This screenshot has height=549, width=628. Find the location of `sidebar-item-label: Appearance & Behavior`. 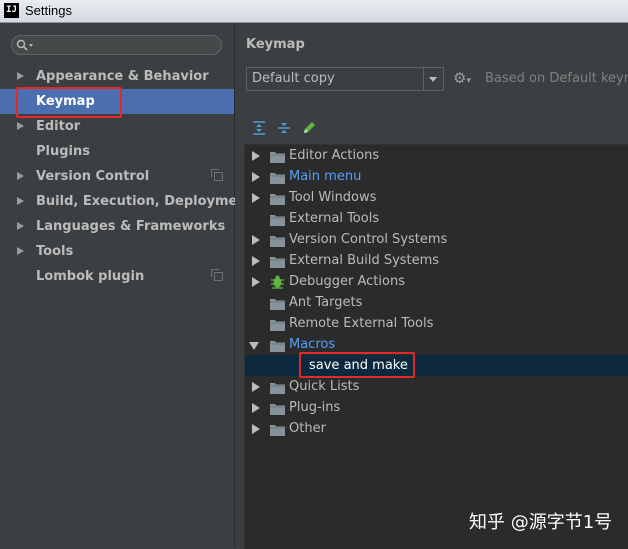

sidebar-item-label: Appearance & Behavior is located at coordinates (122, 76).